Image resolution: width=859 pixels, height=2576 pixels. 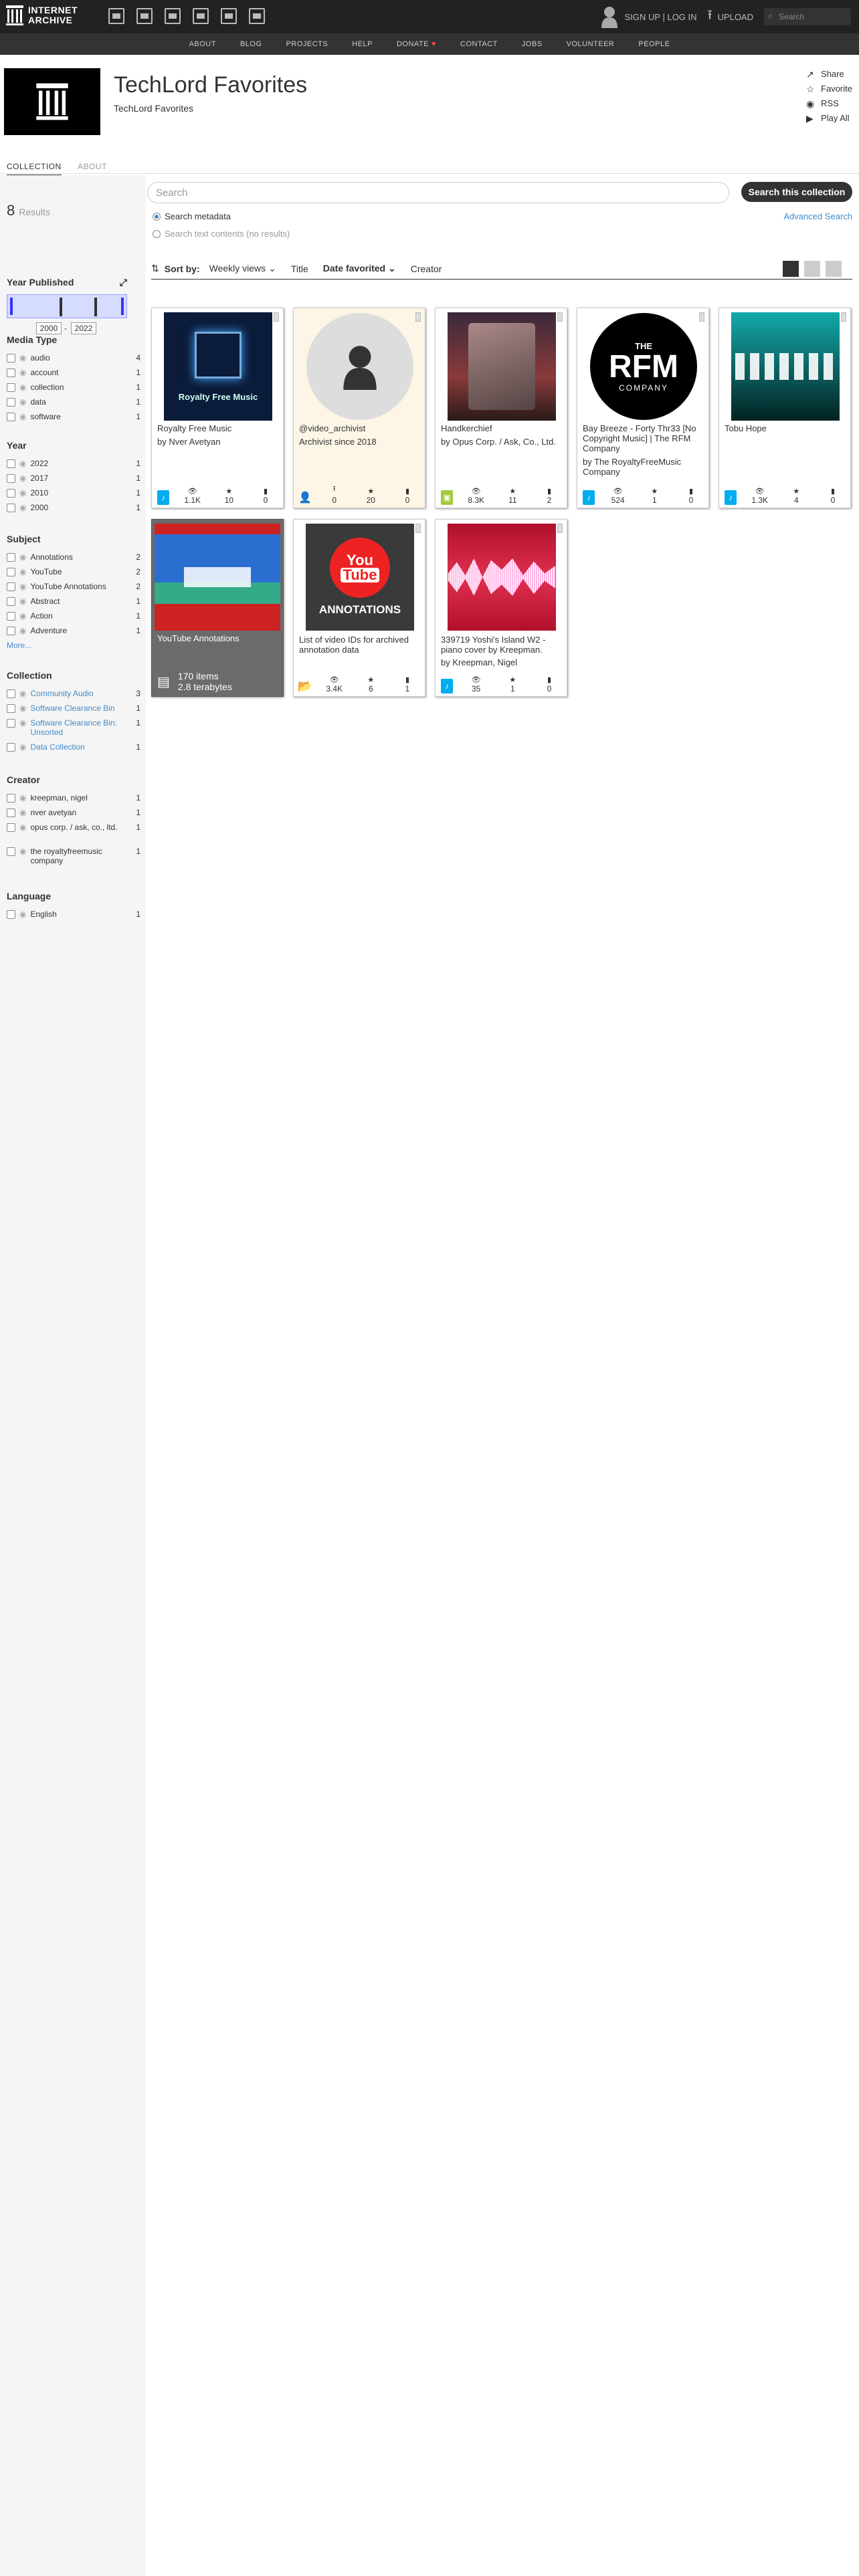 I want to click on nav-volunteer: VOLUNTEER, so click(x=591, y=44).